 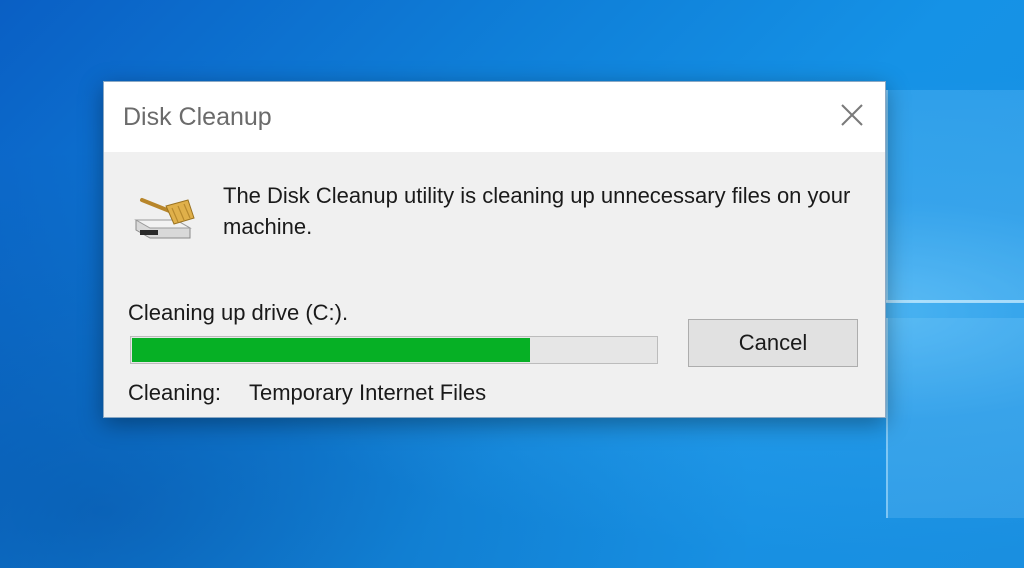 I want to click on close-icon, so click(x=852, y=115).